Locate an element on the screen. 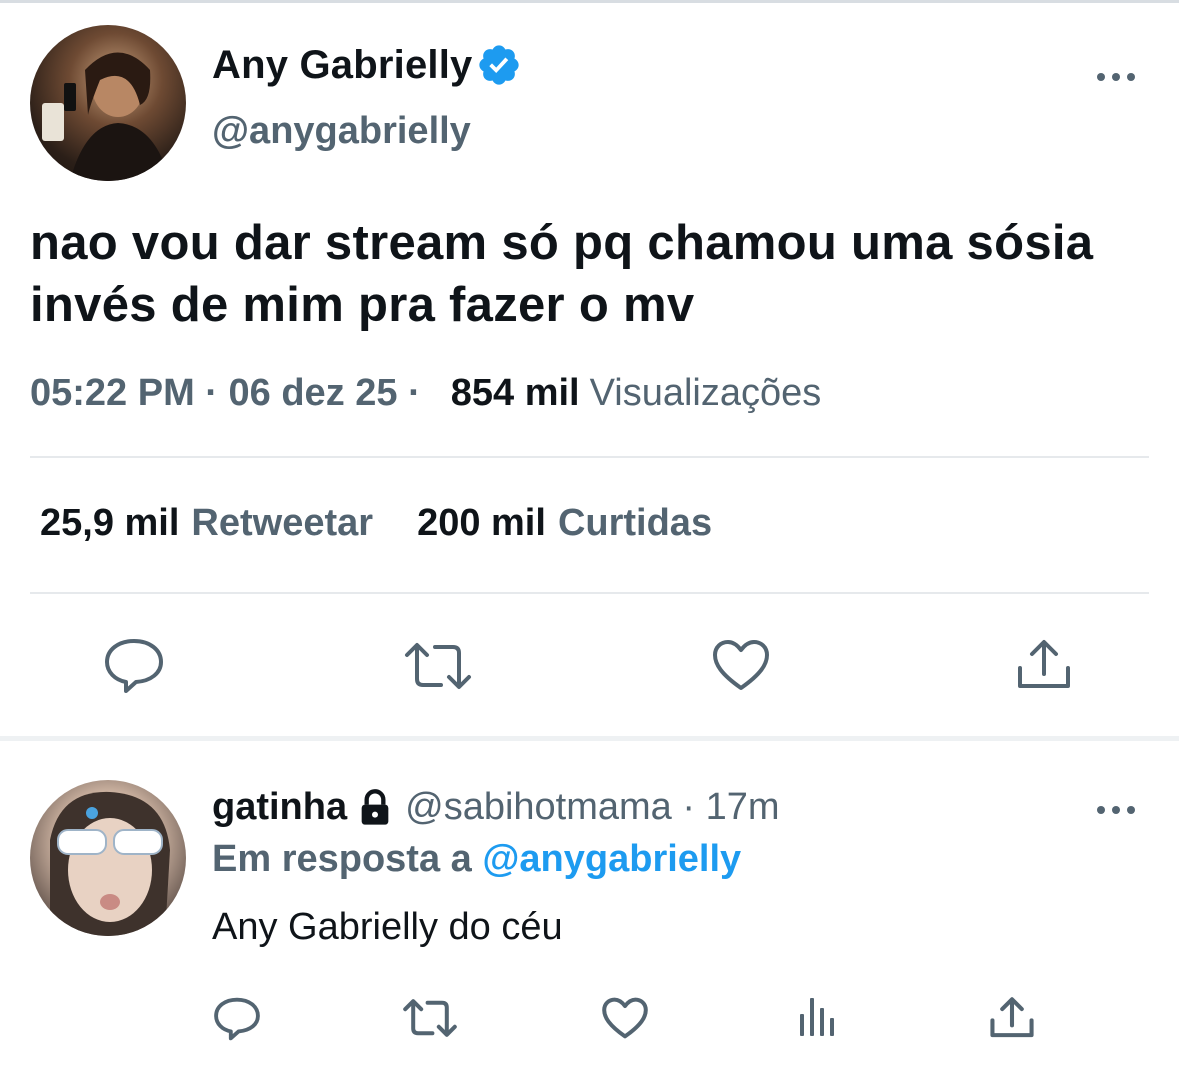 The width and height of the screenshot is (1179, 1065). retweets-count: 25,9 mil is located at coordinates (110, 523).